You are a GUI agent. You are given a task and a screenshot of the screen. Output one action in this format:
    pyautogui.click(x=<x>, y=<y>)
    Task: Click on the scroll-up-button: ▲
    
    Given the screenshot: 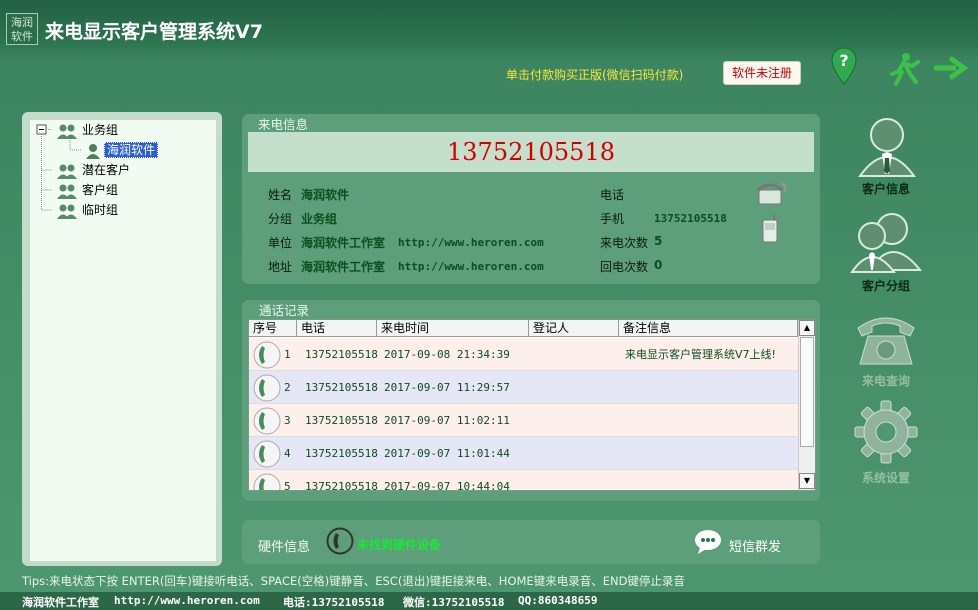 What is the action you would take?
    pyautogui.click(x=807, y=328)
    